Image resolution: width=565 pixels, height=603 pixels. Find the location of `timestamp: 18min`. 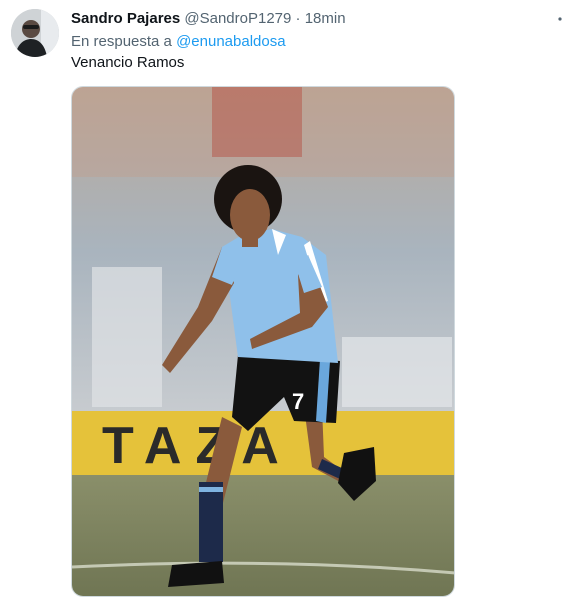

timestamp: 18min is located at coordinates (325, 18).